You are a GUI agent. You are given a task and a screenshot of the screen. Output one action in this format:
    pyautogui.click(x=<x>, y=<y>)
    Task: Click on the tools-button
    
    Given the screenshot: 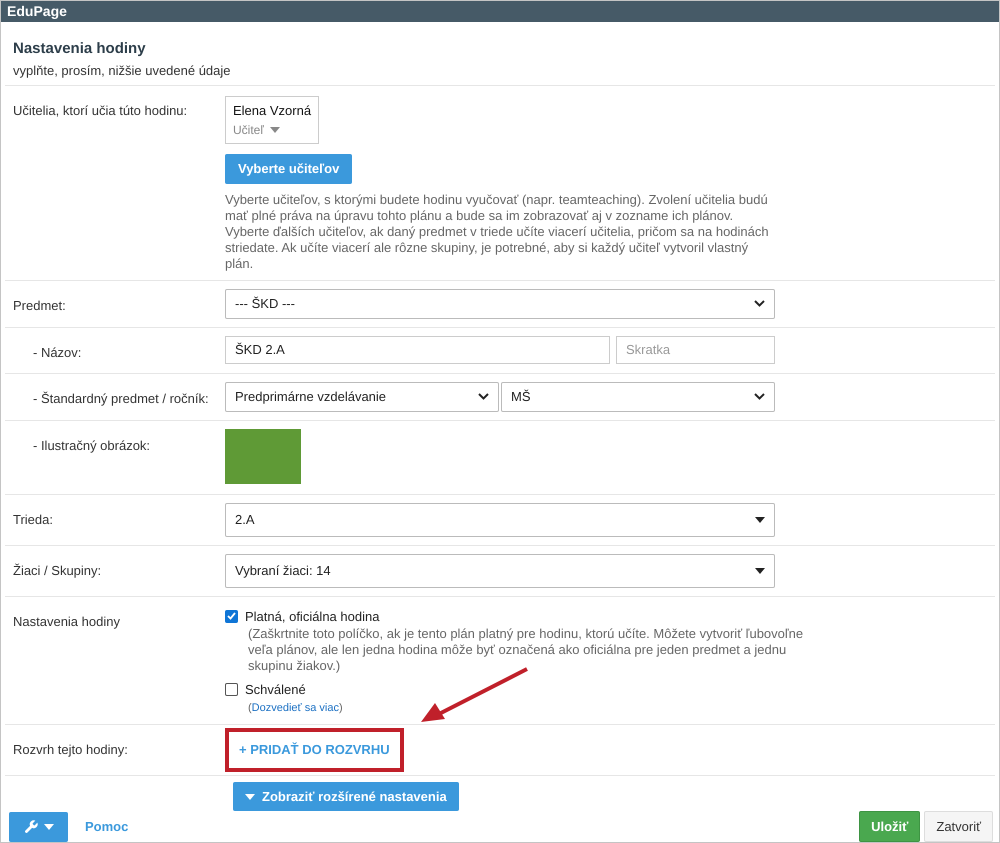 What is the action you would take?
    pyautogui.click(x=38, y=827)
    